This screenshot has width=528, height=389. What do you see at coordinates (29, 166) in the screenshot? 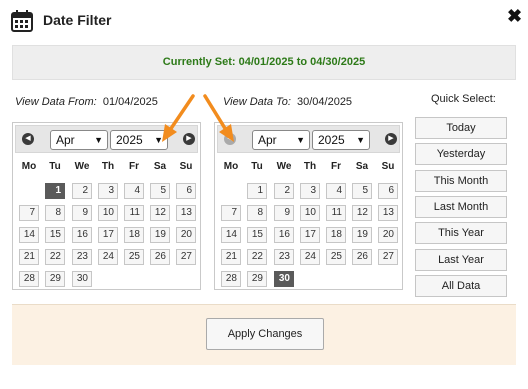
I see `weekday-header: Mo` at bounding box center [29, 166].